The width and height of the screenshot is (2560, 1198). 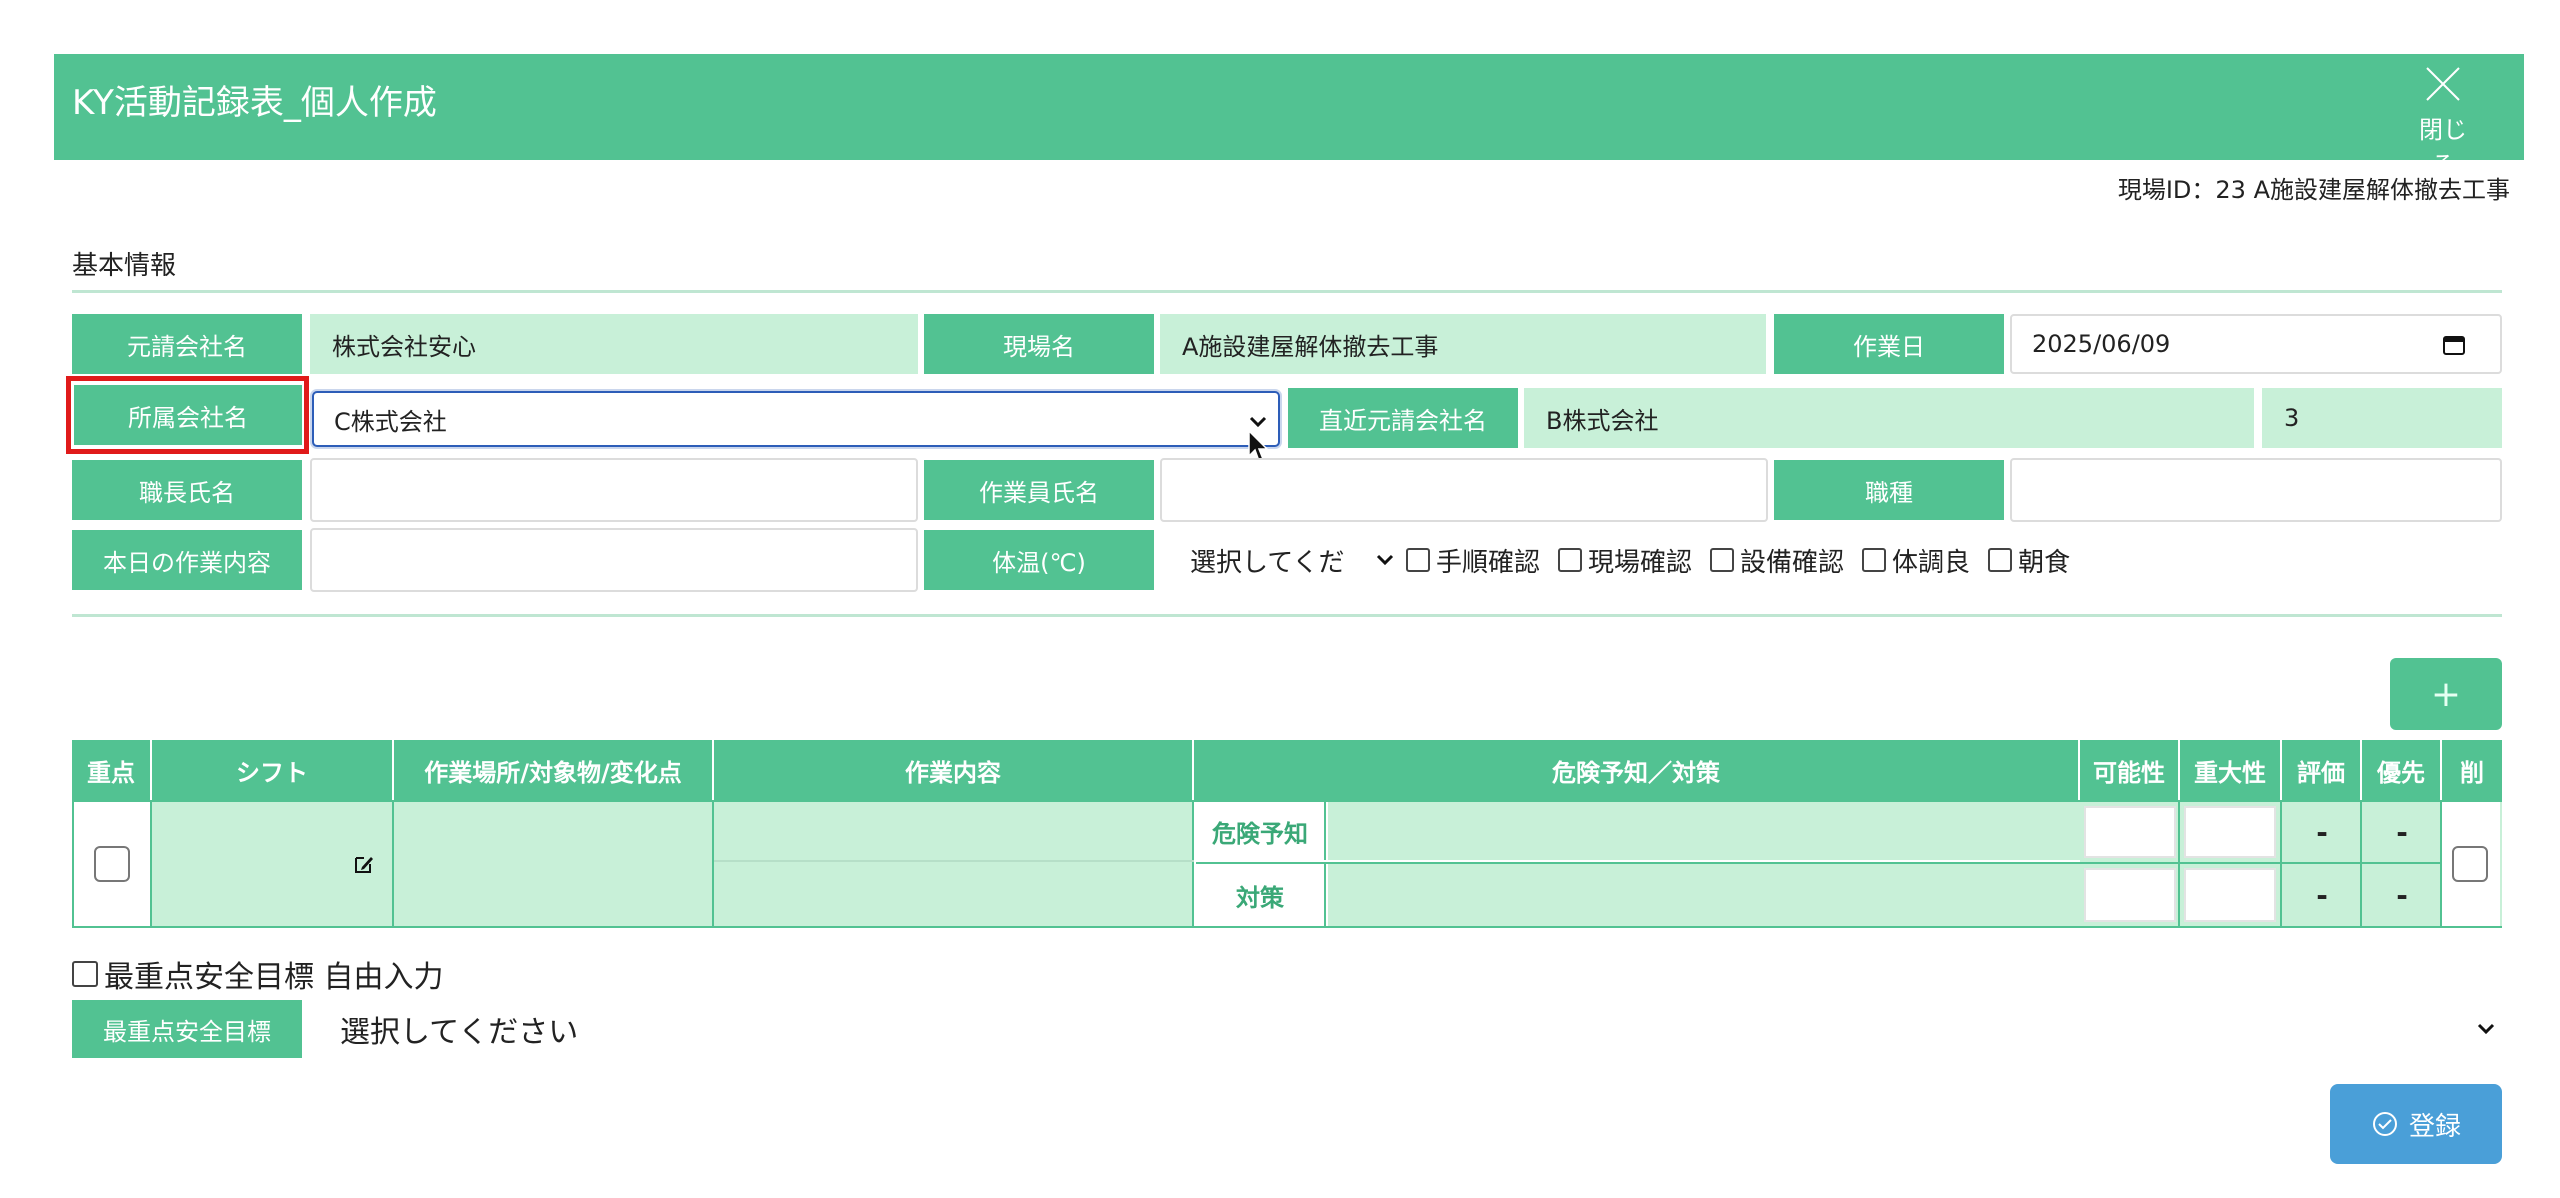 What do you see at coordinates (2256, 490) in the screenshot?
I see `job-type-input` at bounding box center [2256, 490].